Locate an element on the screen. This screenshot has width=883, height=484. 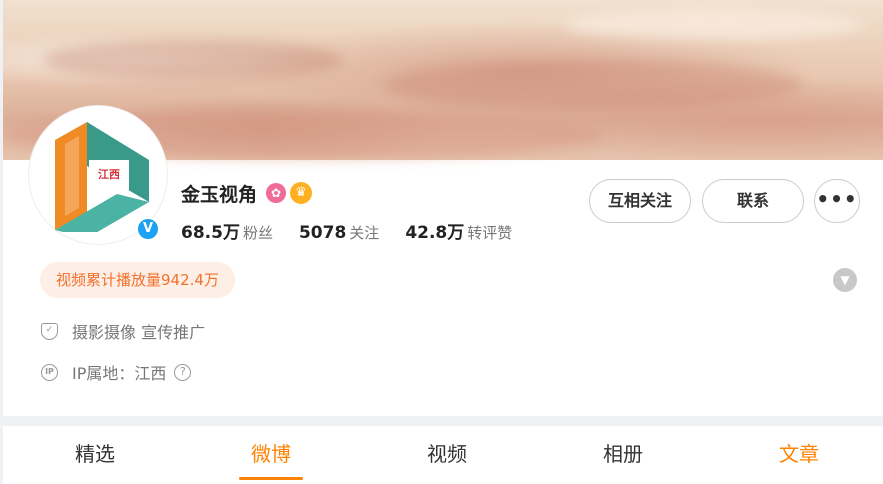
mutual-follow-button: 互相关注 is located at coordinates (640, 201).